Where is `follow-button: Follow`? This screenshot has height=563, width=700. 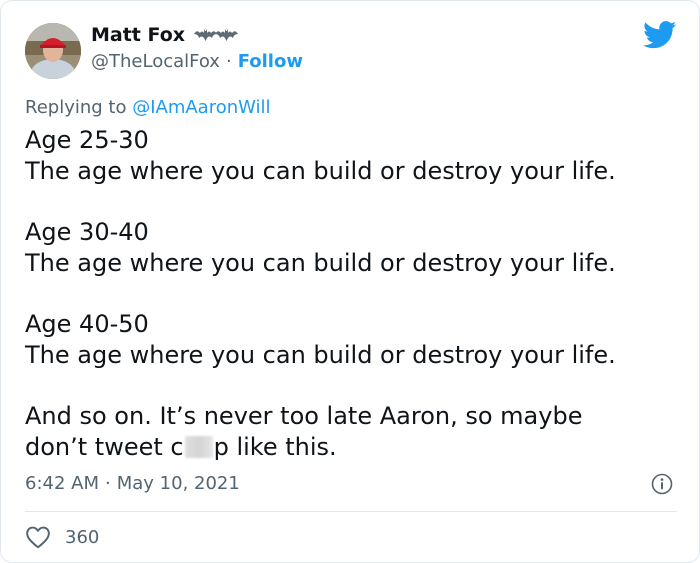 follow-button: Follow is located at coordinates (270, 61).